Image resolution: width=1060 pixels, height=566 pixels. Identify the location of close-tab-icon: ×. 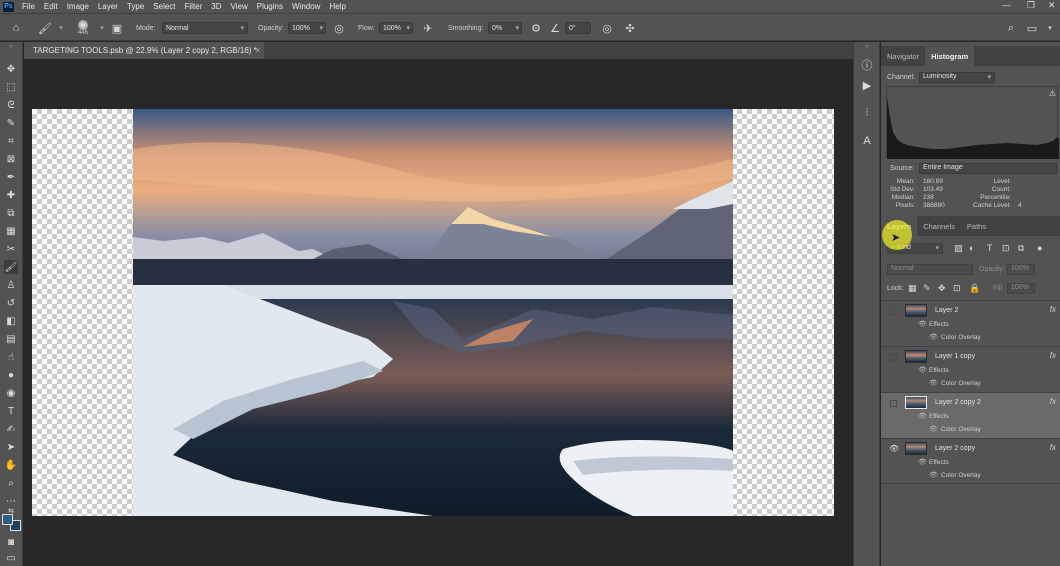
(257, 50).